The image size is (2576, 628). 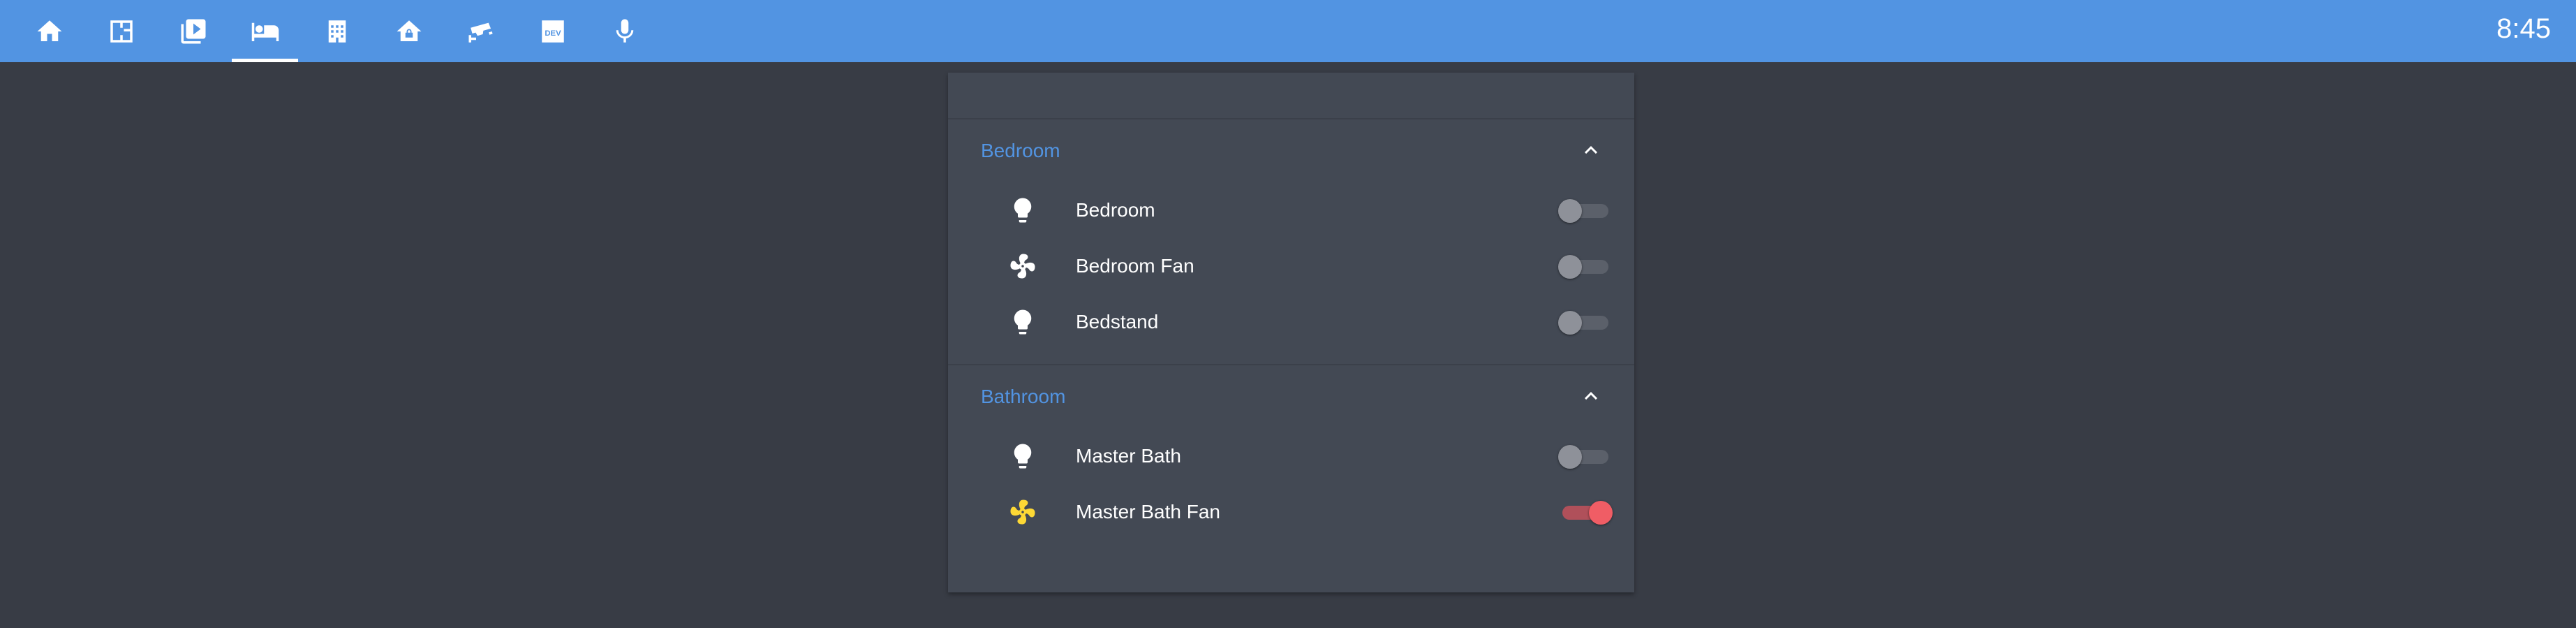 What do you see at coordinates (1291, 322) in the screenshot?
I see `entity-row: Bedstand` at bounding box center [1291, 322].